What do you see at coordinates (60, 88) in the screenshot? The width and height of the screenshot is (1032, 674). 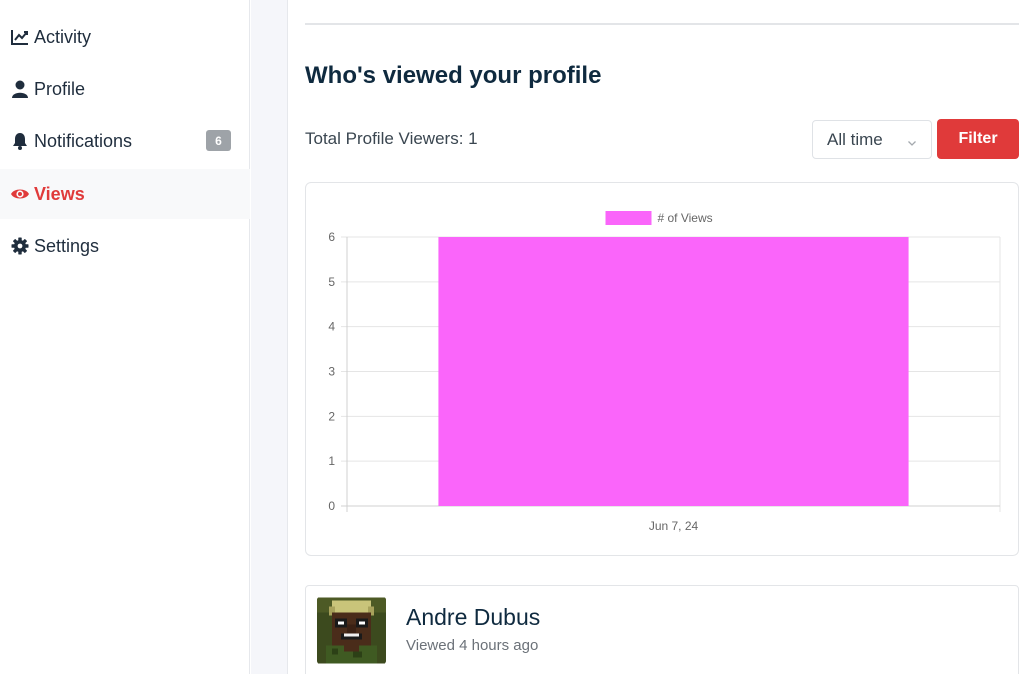 I see `sidebar-item-label: Profile` at bounding box center [60, 88].